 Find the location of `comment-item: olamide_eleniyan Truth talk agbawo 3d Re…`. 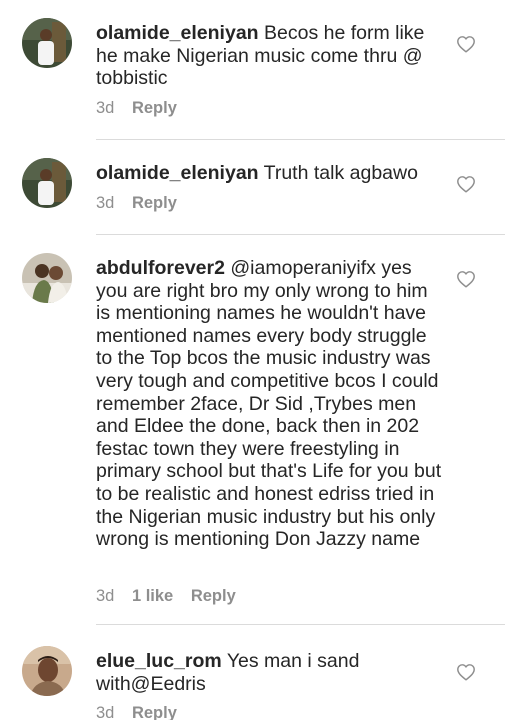

comment-item: olamide_eleniyan Truth talk agbawo 3d Re… is located at coordinates (252, 187).